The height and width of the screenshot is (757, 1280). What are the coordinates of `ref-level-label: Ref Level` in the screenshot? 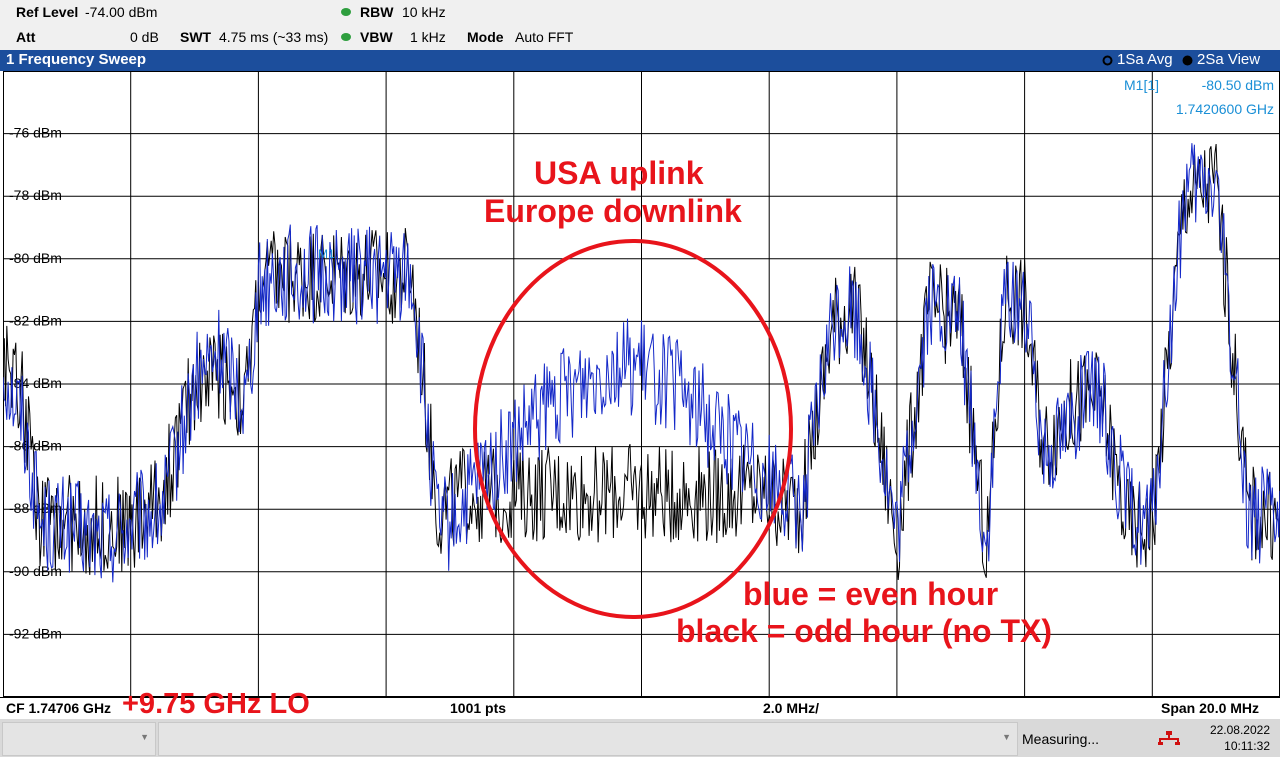 It's located at (47, 12).